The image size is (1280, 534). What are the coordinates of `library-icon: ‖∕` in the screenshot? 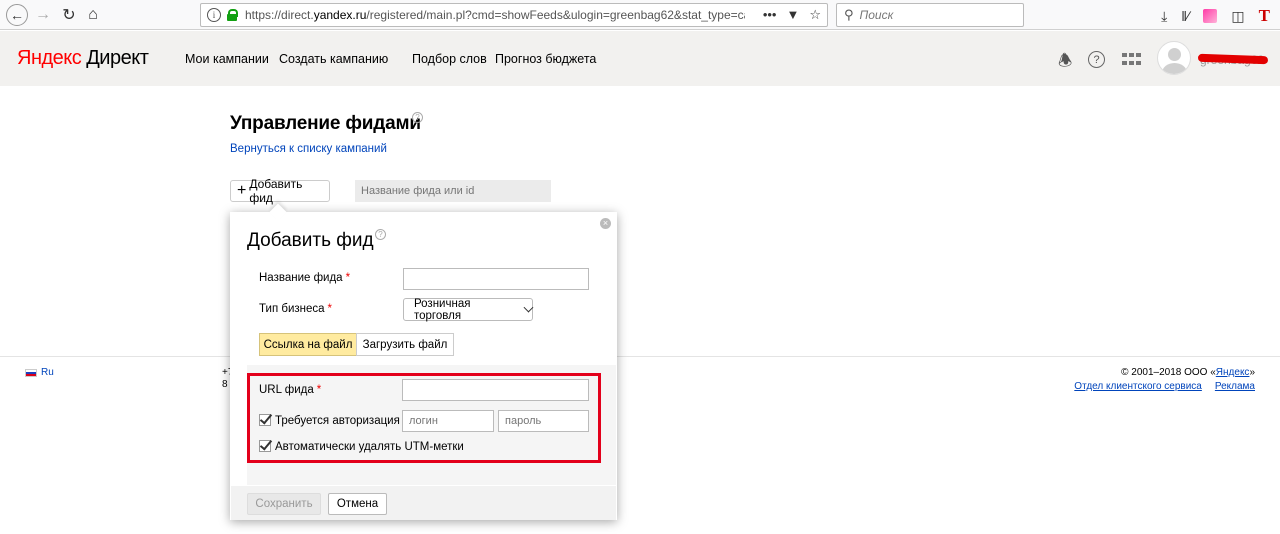 It's located at (1185, 16).